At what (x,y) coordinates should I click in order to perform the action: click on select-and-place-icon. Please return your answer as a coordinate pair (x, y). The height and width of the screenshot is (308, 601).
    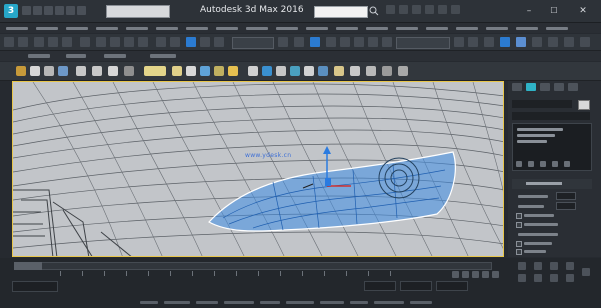
    Looking at the image, I should click on (205, 42).